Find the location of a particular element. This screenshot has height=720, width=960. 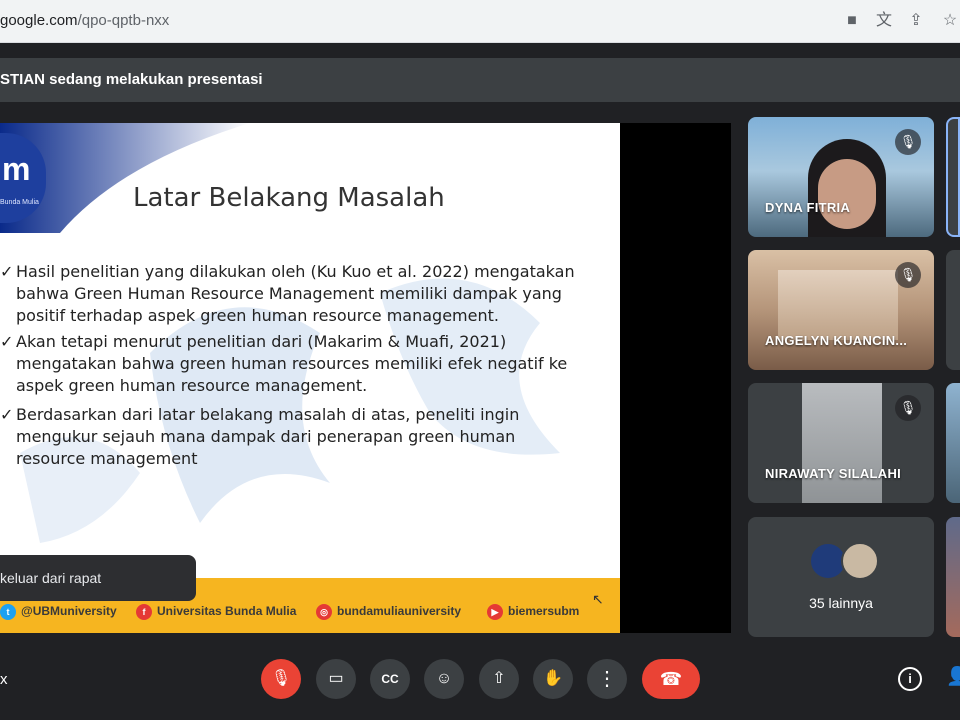

instagram-icon: ◎ is located at coordinates (324, 612).